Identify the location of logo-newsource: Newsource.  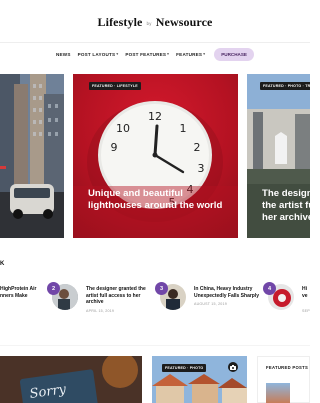
(184, 22).